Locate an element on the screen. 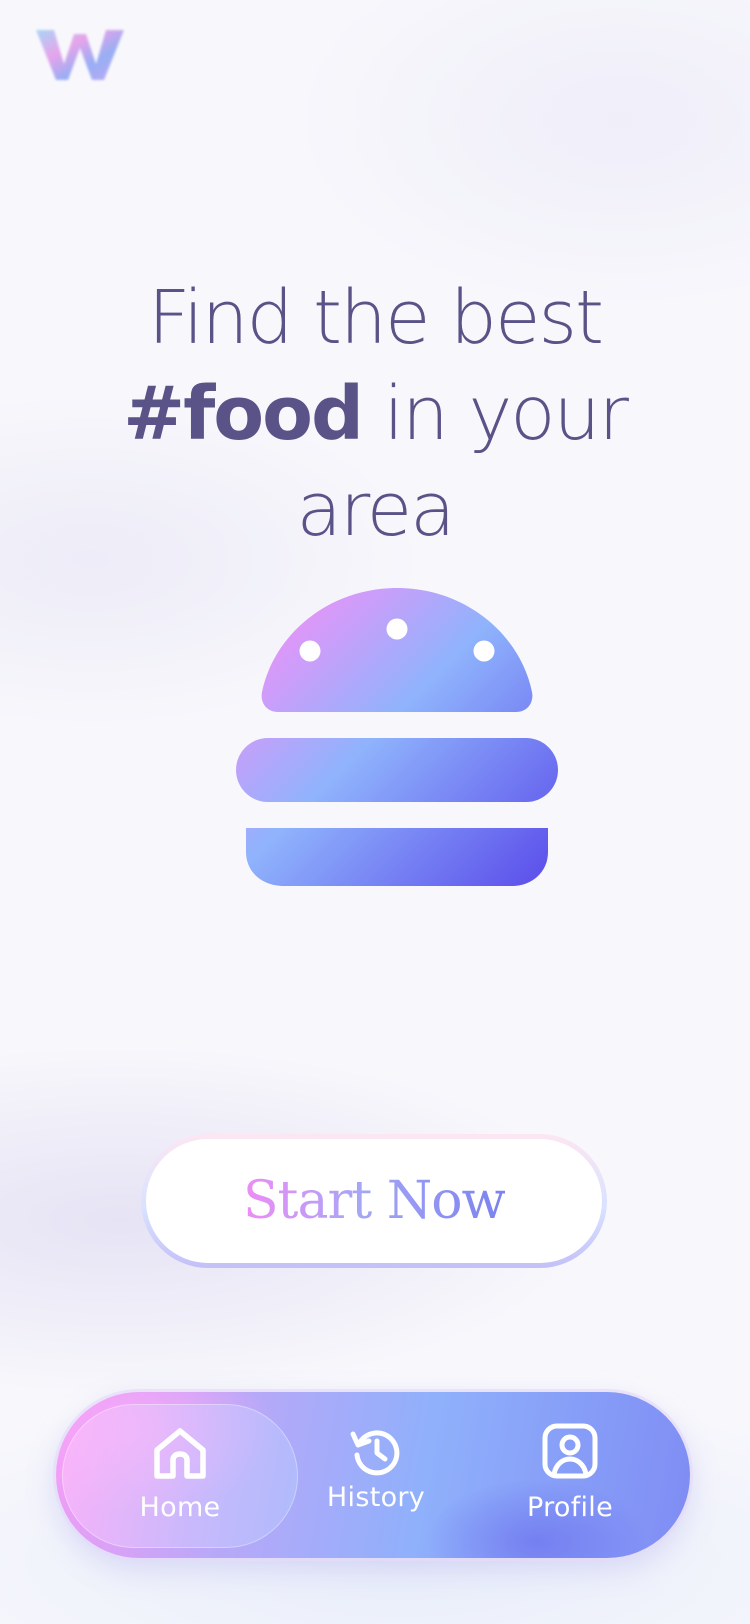  burger-illustration is located at coordinates (397, 737).